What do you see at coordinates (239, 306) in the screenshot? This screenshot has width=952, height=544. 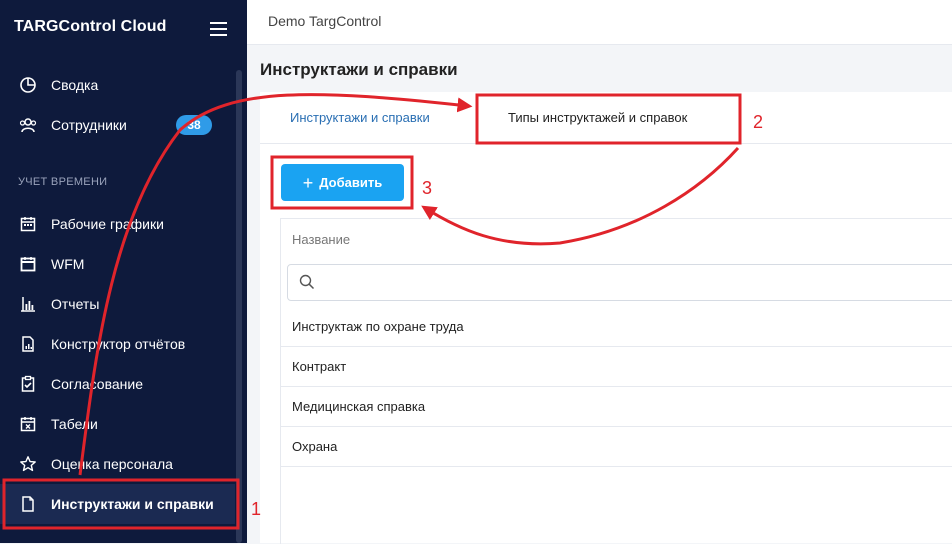 I see `sidebar-scrollbar` at bounding box center [239, 306].